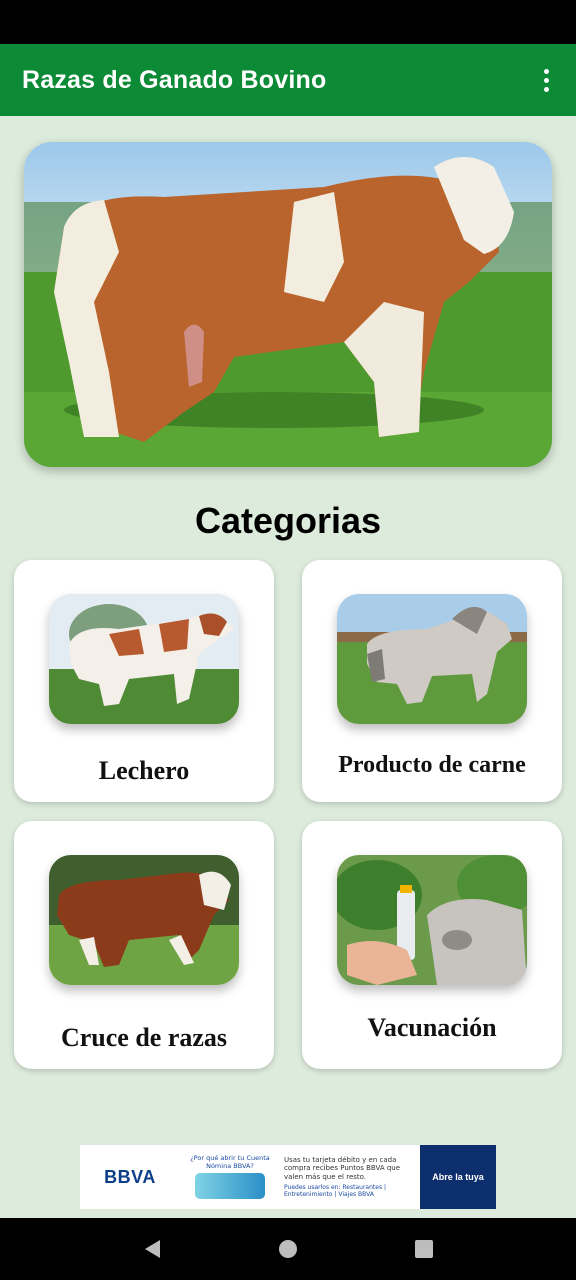 The width and height of the screenshot is (576, 1280). Describe the element at coordinates (152, 1249) in the screenshot. I see `back-triangle-icon` at that location.